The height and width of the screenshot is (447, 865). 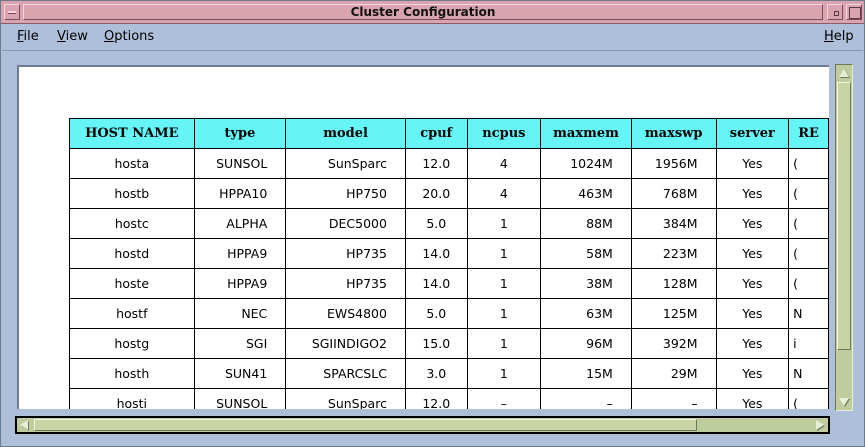 What do you see at coordinates (829, 36) in the screenshot?
I see `menu-help-mnemonic: H` at bounding box center [829, 36].